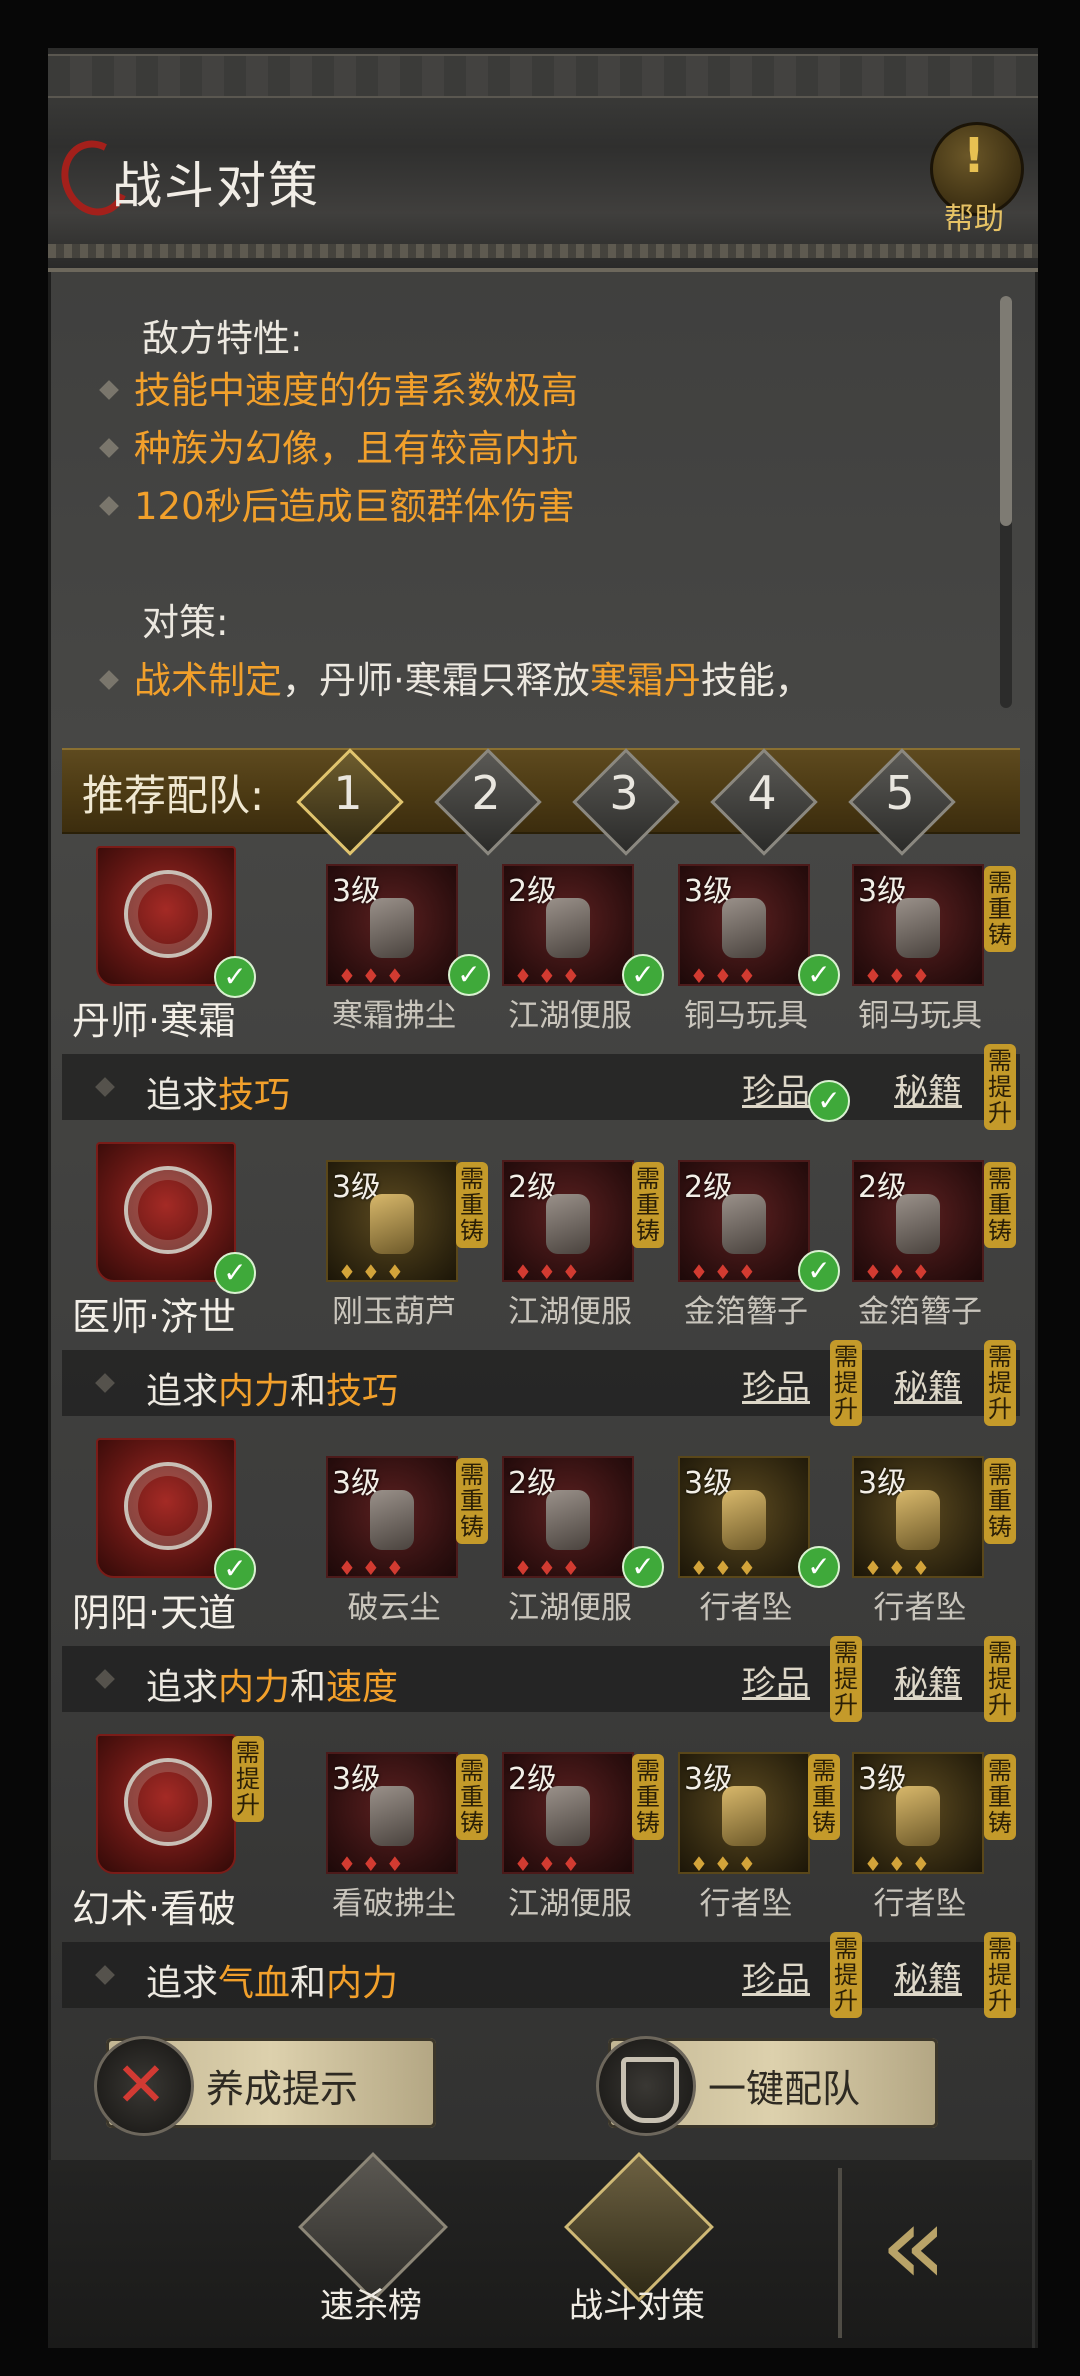 The width and height of the screenshot is (1080, 2376). I want to click on tab-label: 速杀榜, so click(371, 2306).